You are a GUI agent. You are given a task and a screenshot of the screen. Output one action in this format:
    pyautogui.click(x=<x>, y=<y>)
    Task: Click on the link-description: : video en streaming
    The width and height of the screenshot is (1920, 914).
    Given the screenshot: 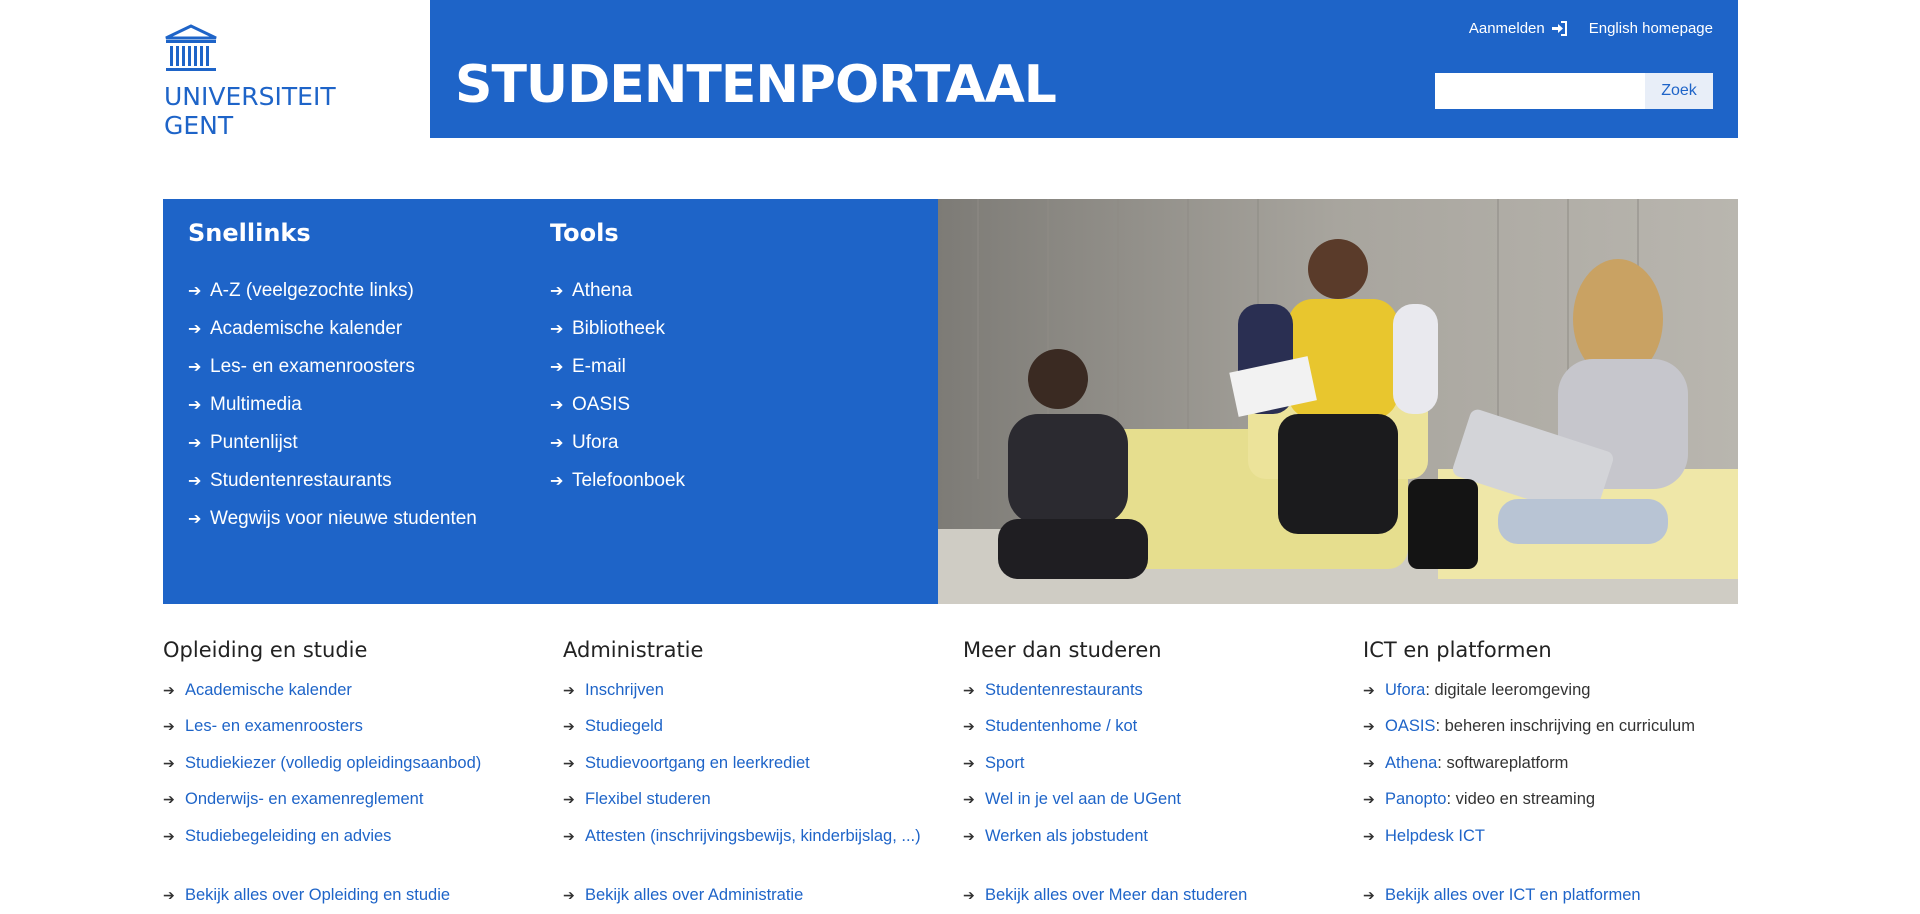 What is the action you would take?
    pyautogui.click(x=1520, y=799)
    